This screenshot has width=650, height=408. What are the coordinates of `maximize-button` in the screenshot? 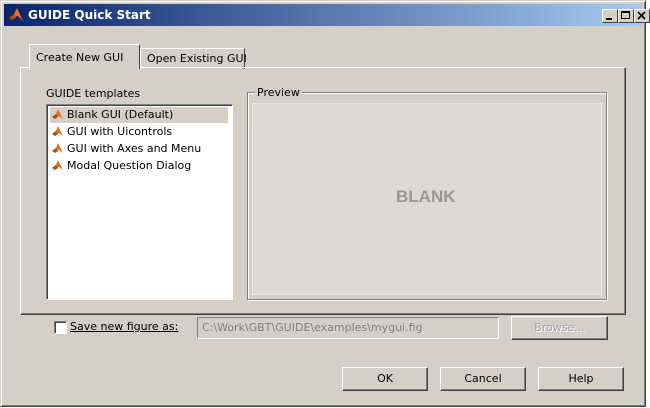 It's located at (626, 16).